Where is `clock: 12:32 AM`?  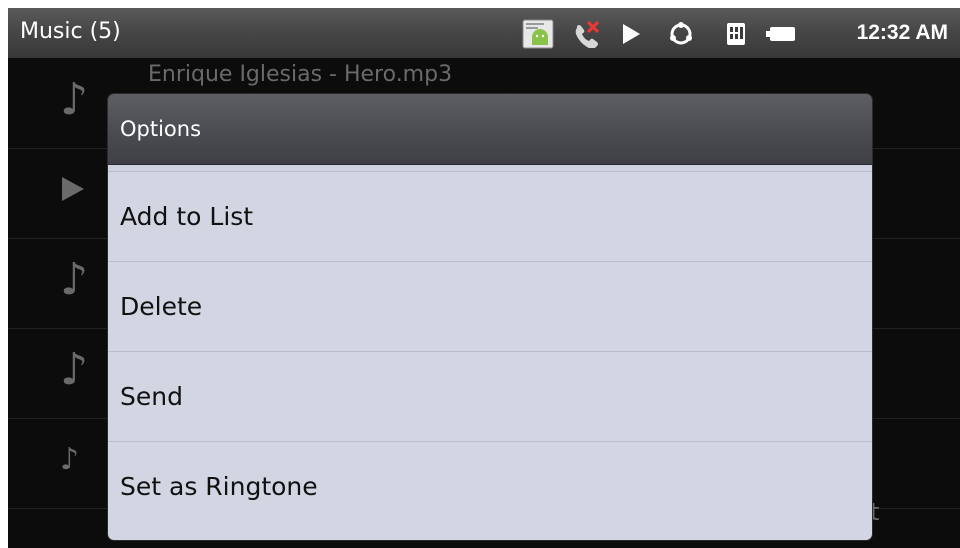
clock: 12:32 AM is located at coordinates (902, 32).